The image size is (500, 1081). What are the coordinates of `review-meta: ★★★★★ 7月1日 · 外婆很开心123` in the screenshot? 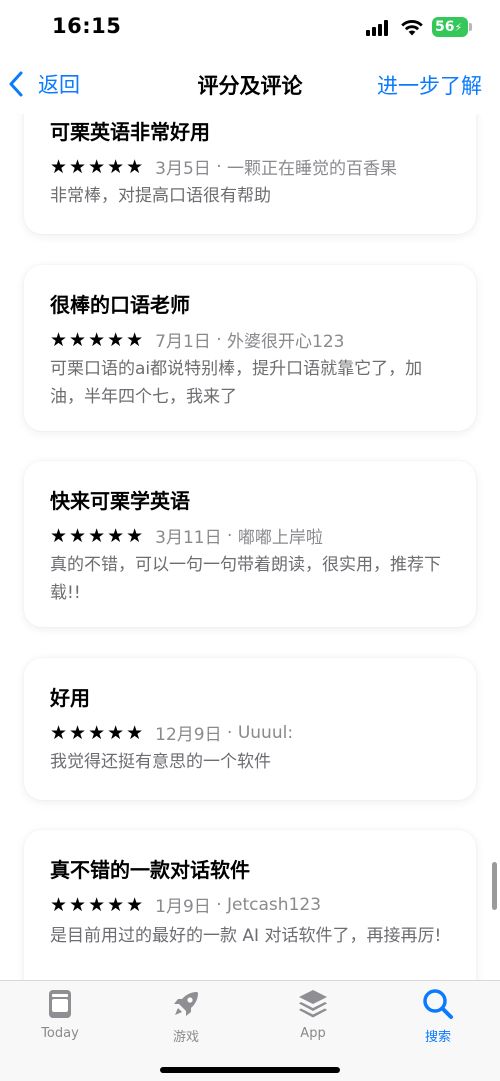 It's located at (197, 340).